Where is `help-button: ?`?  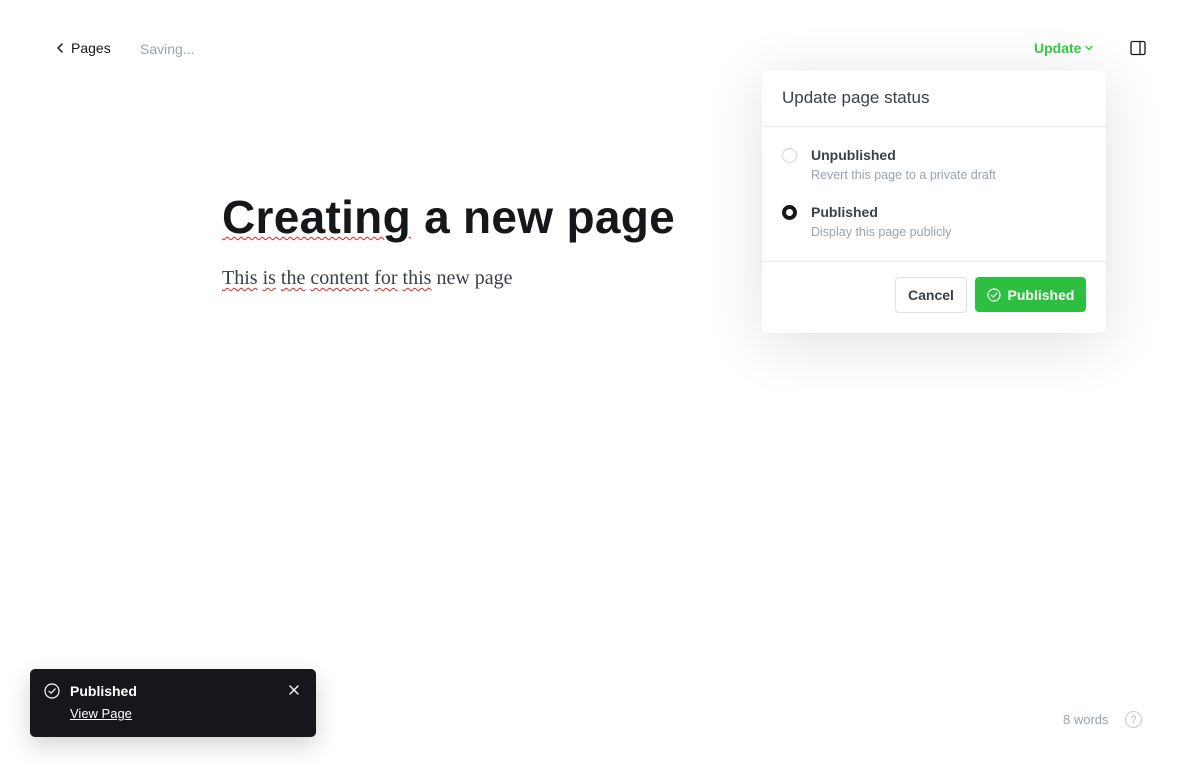 help-button: ? is located at coordinates (1133, 719).